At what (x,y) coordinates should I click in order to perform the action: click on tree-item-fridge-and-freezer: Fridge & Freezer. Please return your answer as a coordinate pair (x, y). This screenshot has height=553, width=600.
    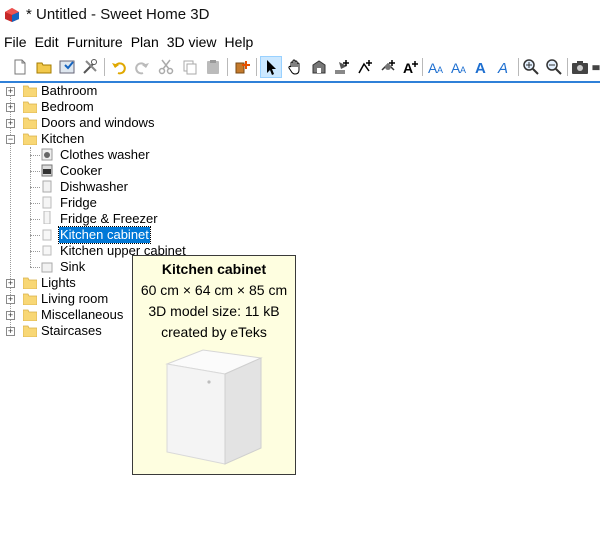
    Looking at the image, I should click on (100, 219).